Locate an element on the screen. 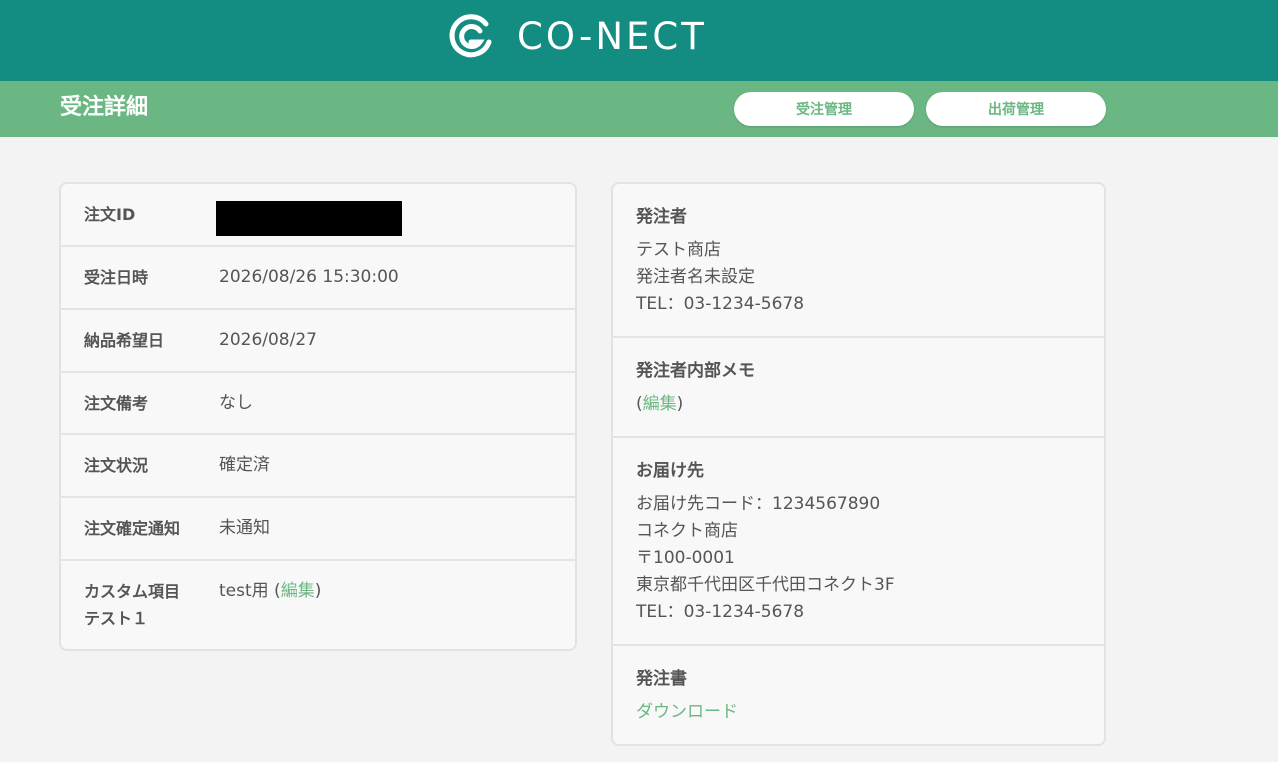  order-status-label: 注文状況 is located at coordinates (116, 465).